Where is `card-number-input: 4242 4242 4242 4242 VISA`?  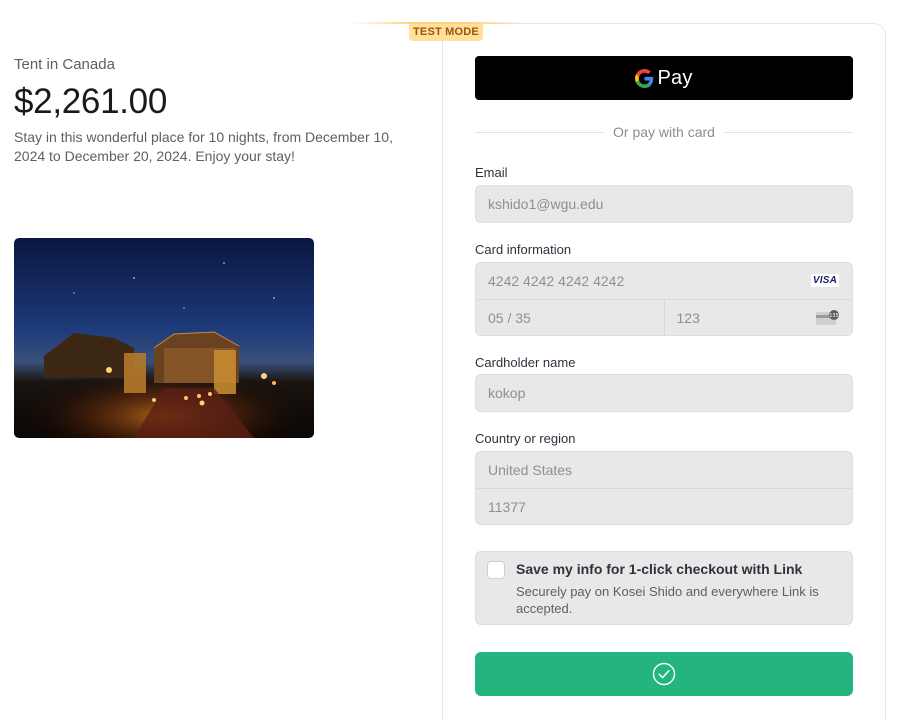
card-number-input: 4242 4242 4242 4242 VISA is located at coordinates (664, 281).